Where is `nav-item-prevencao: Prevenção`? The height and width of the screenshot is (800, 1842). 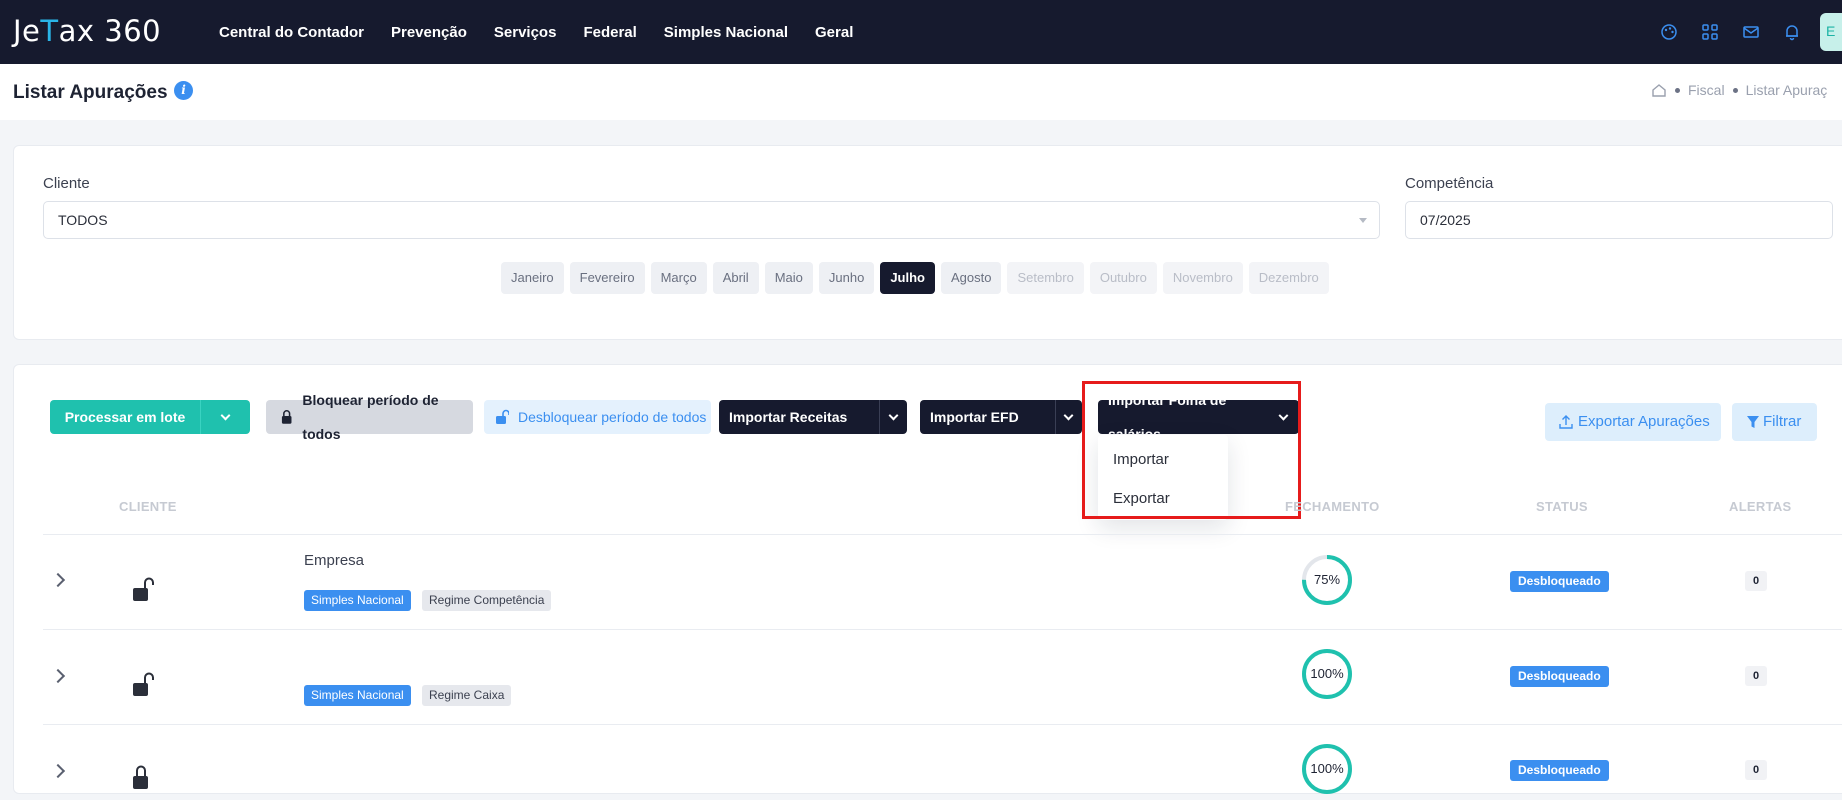 nav-item-prevencao: Prevenção is located at coordinates (429, 32).